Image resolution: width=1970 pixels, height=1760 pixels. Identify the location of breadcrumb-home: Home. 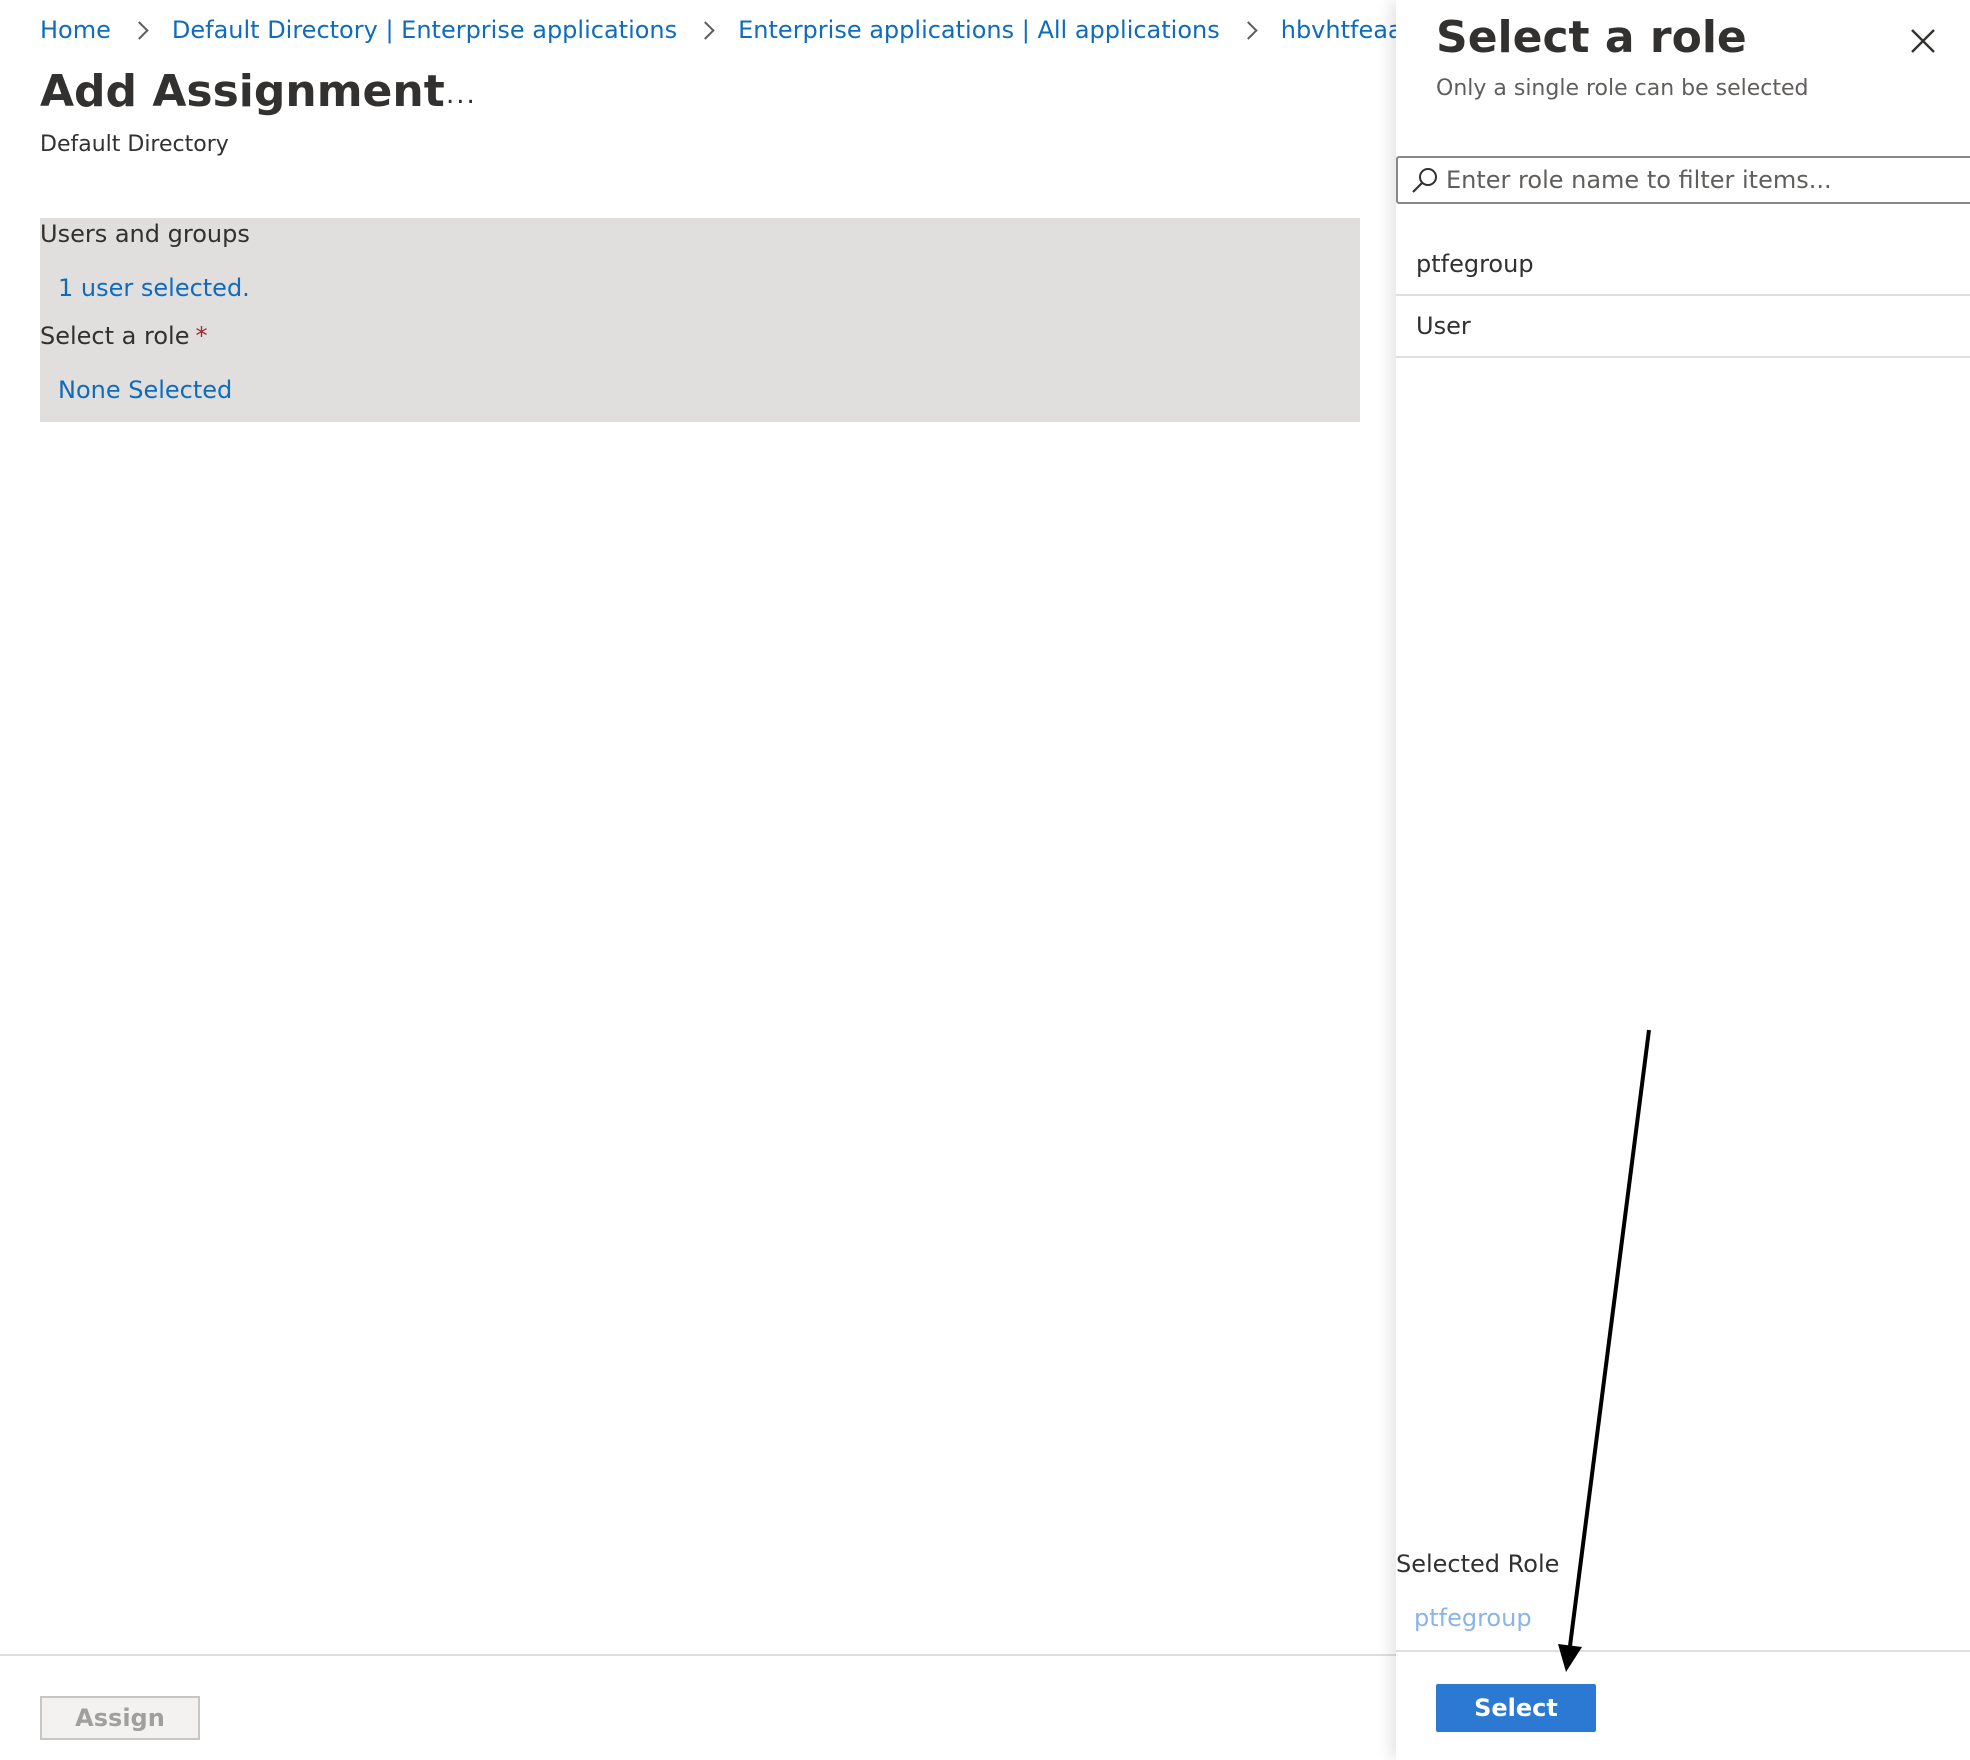
(75, 30).